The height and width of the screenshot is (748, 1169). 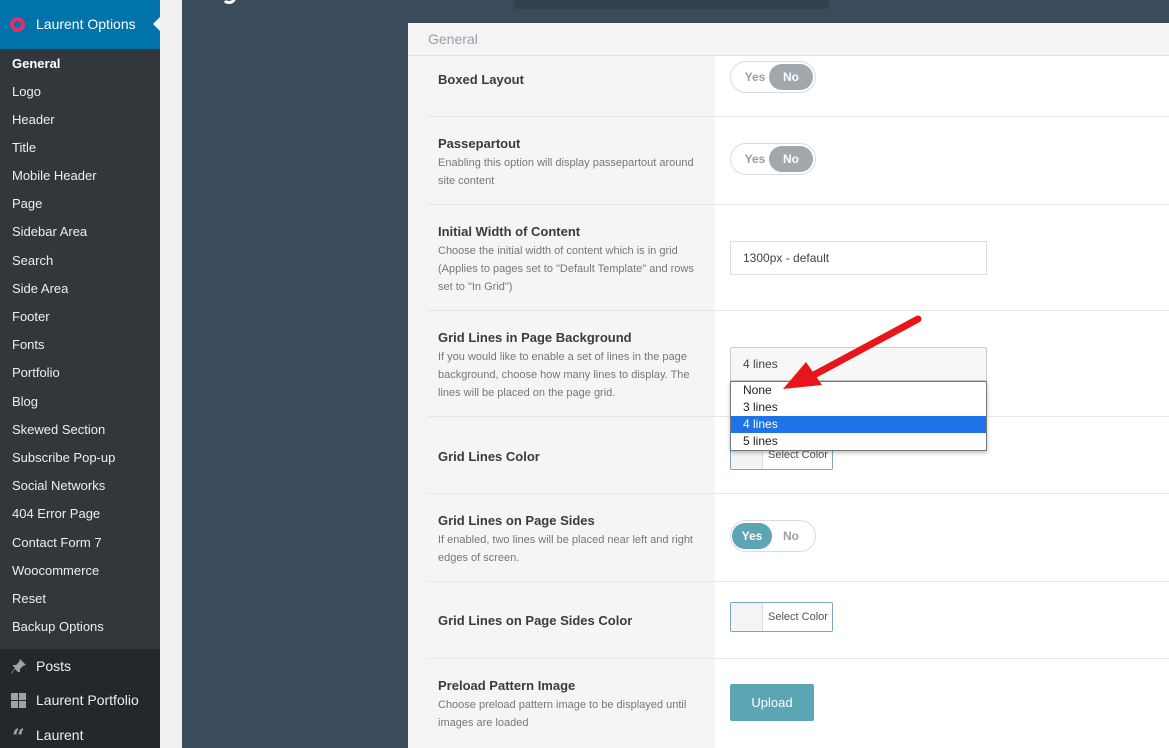 What do you see at coordinates (57, 542) in the screenshot?
I see `submenu-item-contact-form-7: Contact Form 7` at bounding box center [57, 542].